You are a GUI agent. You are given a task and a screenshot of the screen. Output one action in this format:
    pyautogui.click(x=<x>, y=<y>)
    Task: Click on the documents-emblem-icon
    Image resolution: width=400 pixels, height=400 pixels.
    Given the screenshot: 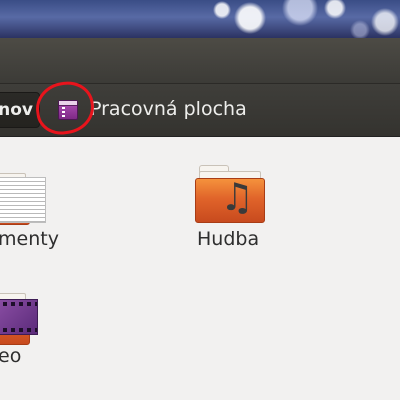 What is the action you would take?
    pyautogui.click(x=23, y=200)
    